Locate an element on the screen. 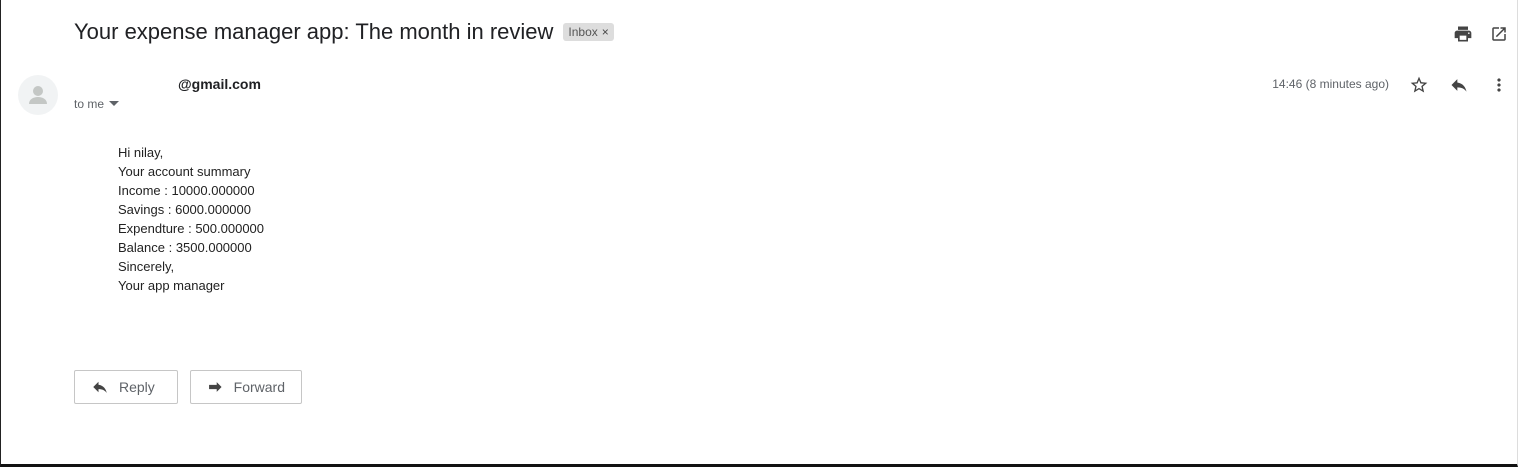 The width and height of the screenshot is (1518, 467). more-vert-icon is located at coordinates (1499, 85).